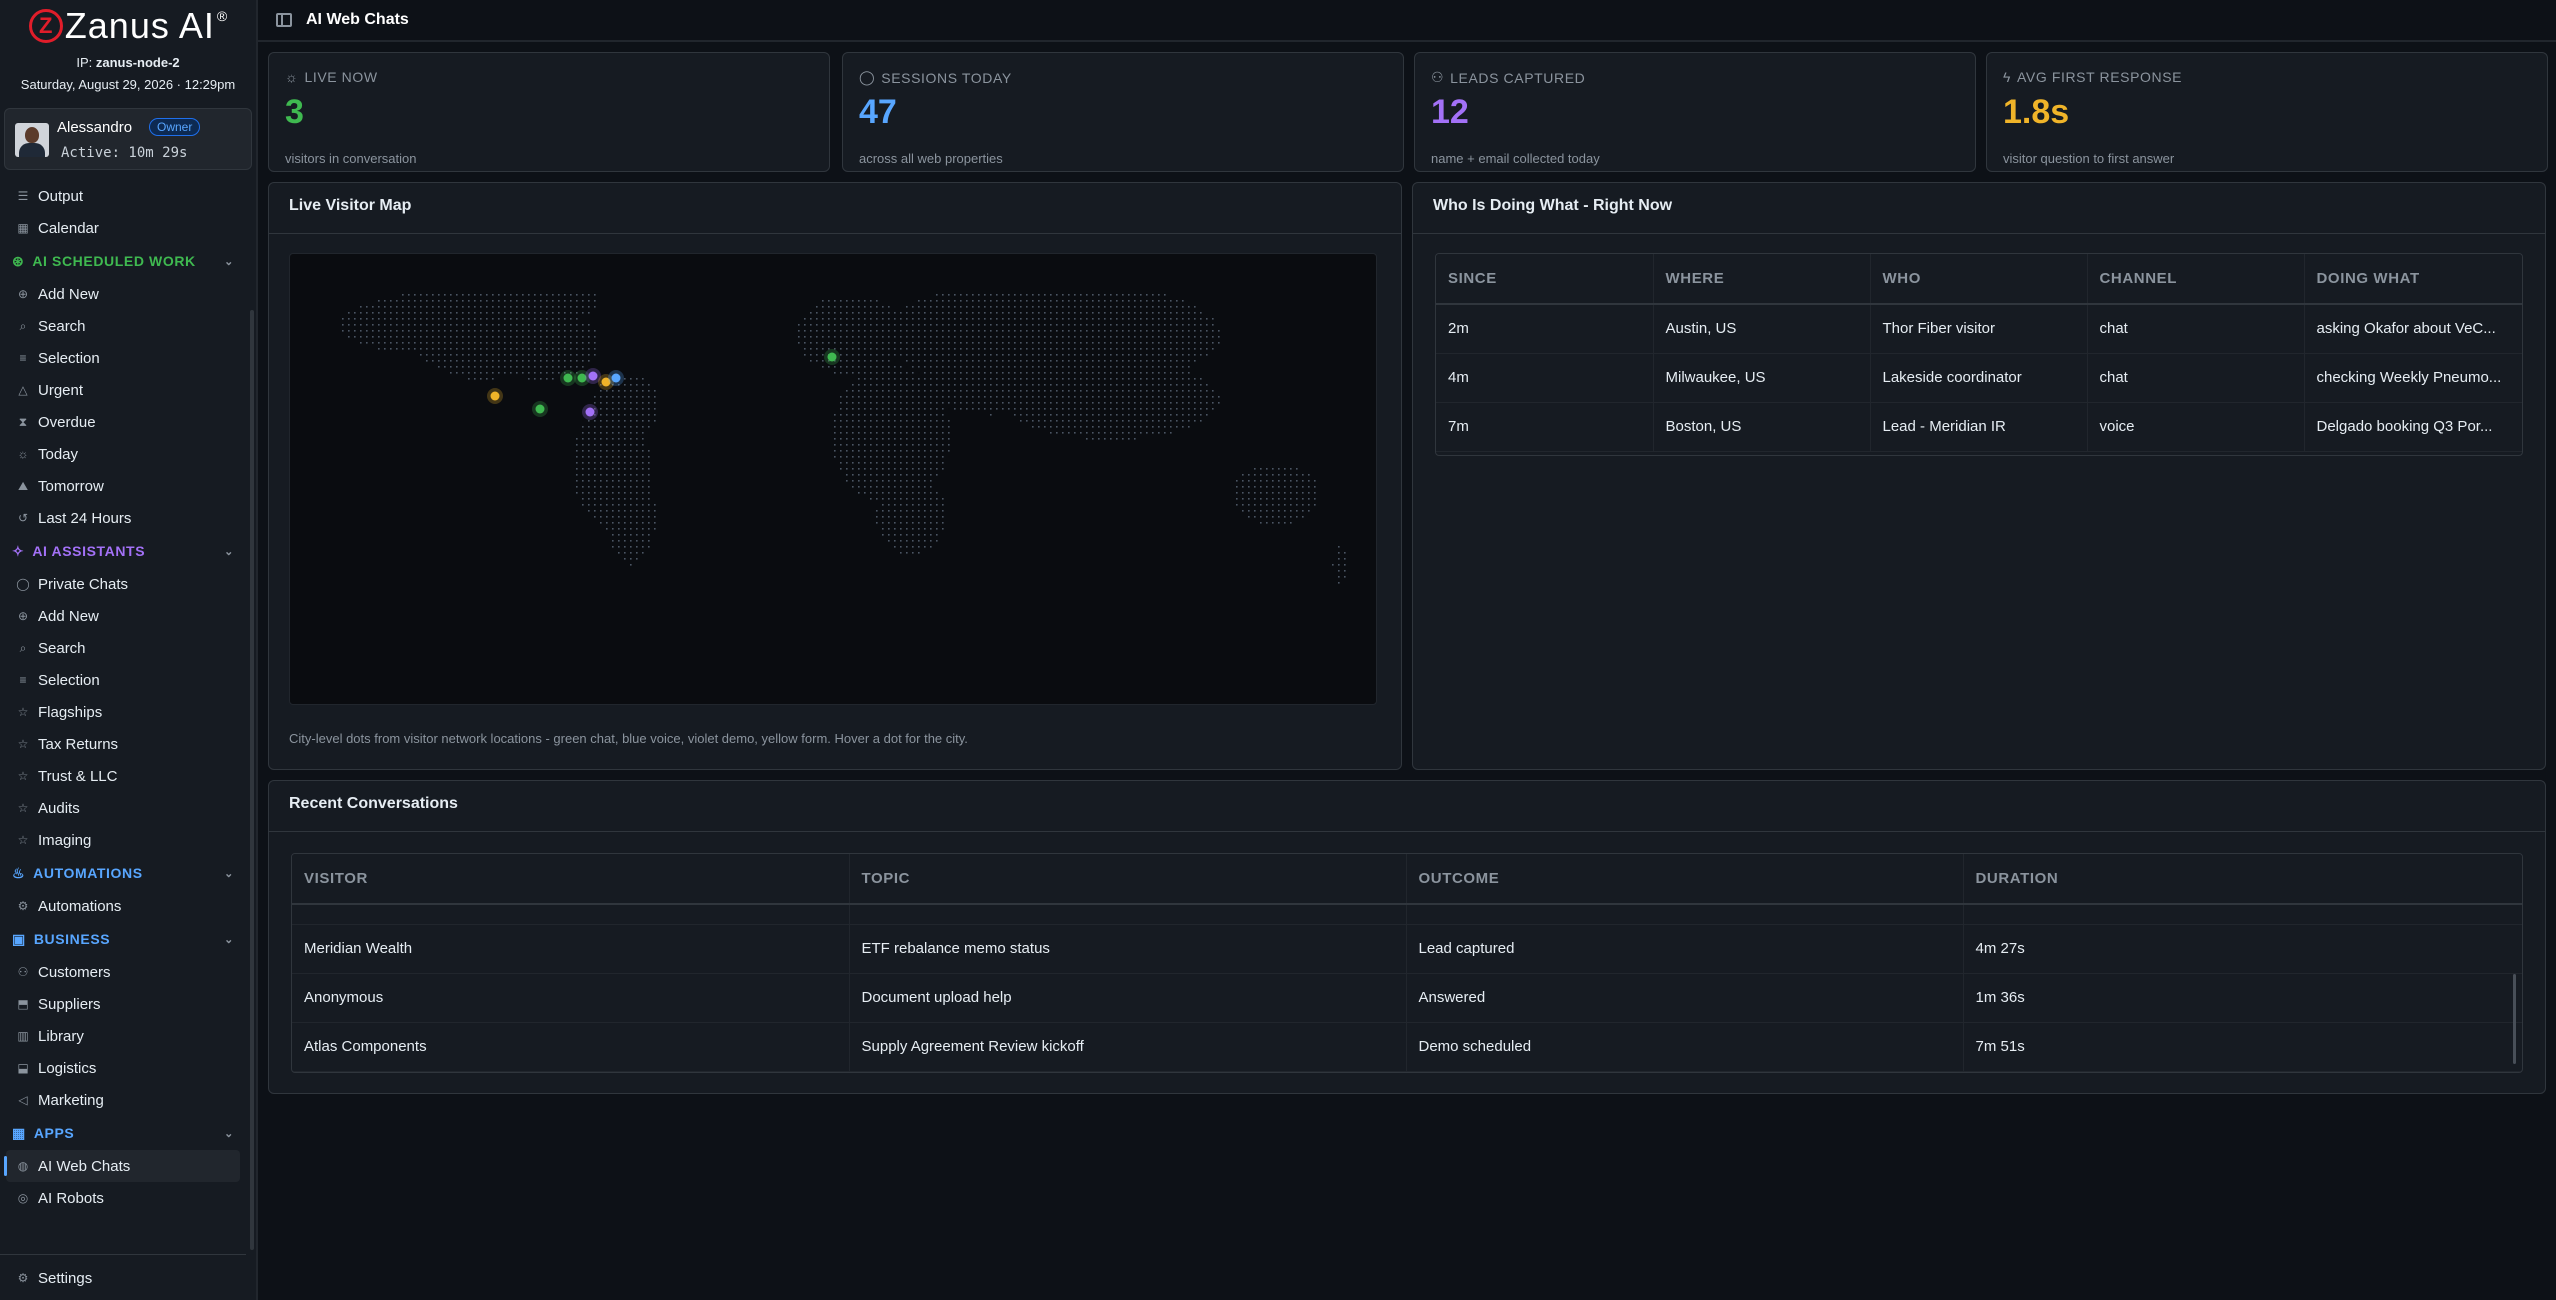  Describe the element at coordinates (23, 616) in the screenshot. I see `plus-circle-icon: ⊕` at that location.